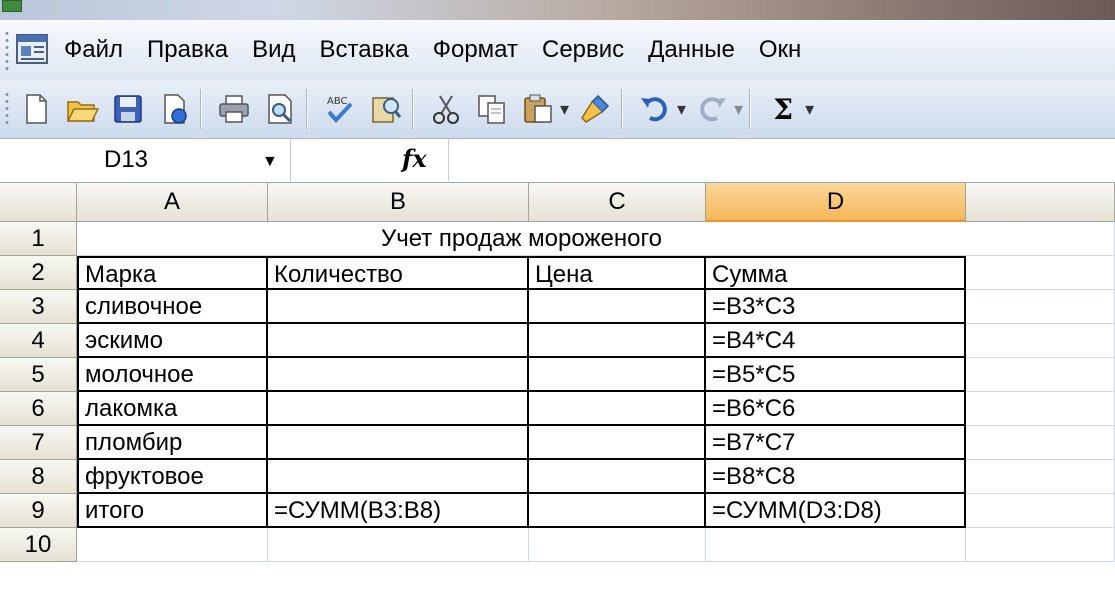 The height and width of the screenshot is (596, 1115). I want to click on toolbar-separator, so click(201, 109).